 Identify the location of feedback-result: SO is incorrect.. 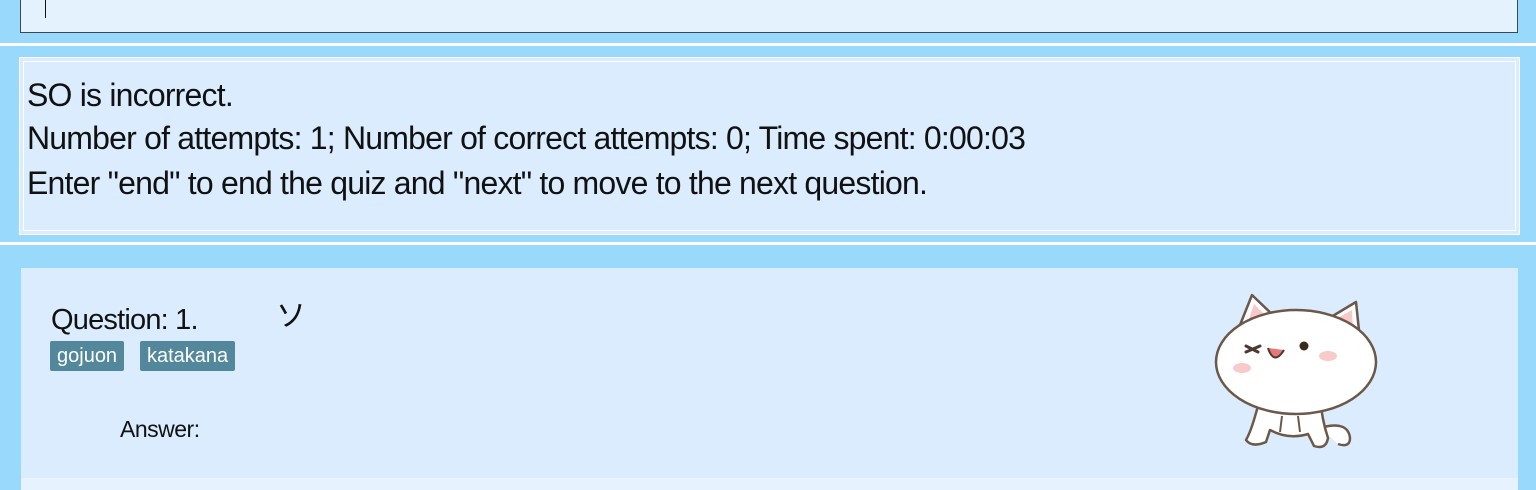
(130, 95).